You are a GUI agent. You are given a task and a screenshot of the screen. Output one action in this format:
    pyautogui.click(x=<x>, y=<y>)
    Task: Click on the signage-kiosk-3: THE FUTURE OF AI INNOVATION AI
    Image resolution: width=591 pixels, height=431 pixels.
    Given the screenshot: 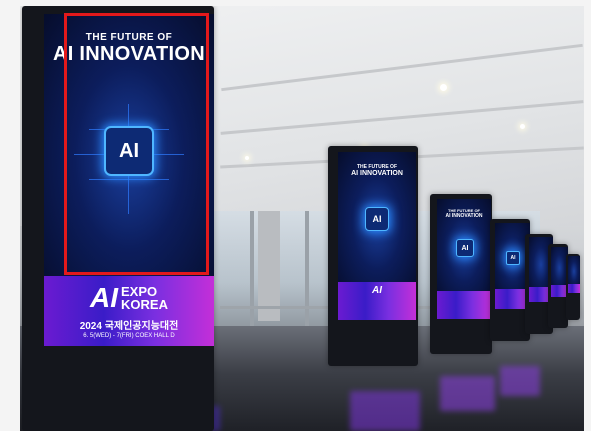 What is the action you would take?
    pyautogui.click(x=461, y=274)
    